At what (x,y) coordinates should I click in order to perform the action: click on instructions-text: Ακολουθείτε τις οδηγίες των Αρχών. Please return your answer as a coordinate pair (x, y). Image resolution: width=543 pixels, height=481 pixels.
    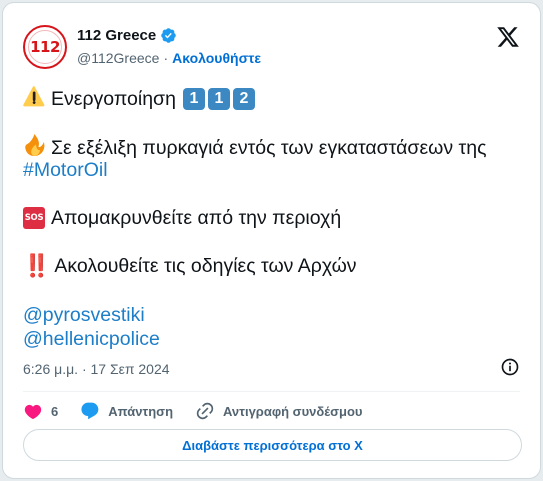
    Looking at the image, I should click on (205, 266).